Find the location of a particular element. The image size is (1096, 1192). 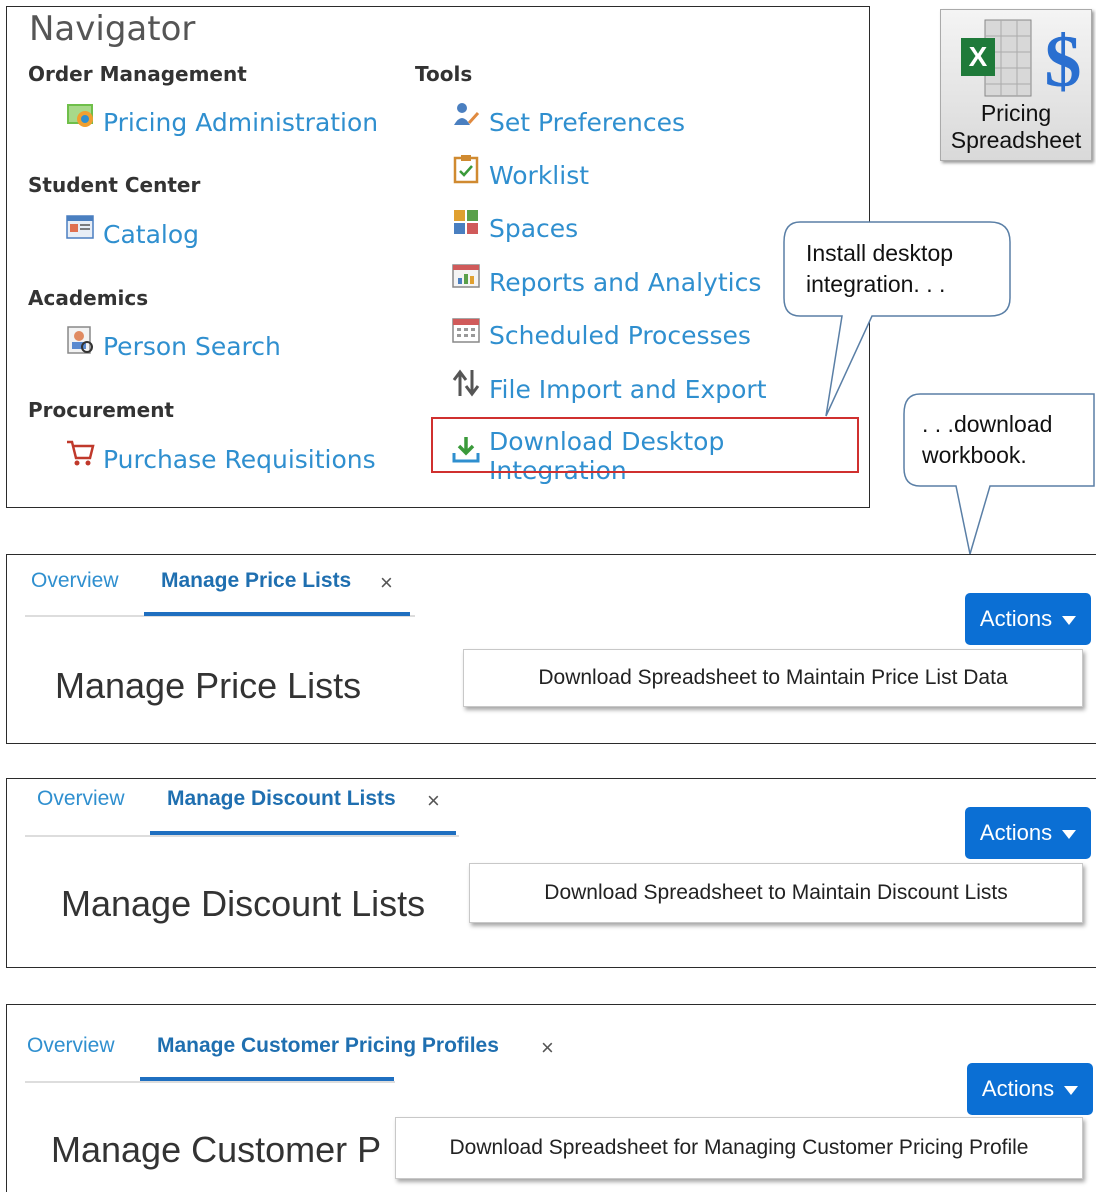

pricing-admin-icon is located at coordinates (80, 116).